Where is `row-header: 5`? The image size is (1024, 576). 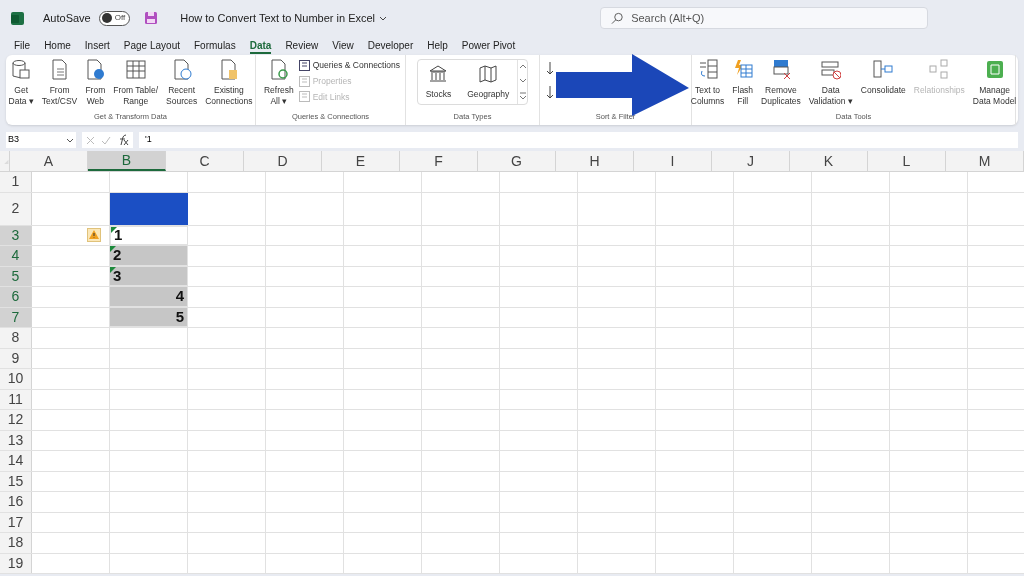
row-header: 5 is located at coordinates (16, 276).